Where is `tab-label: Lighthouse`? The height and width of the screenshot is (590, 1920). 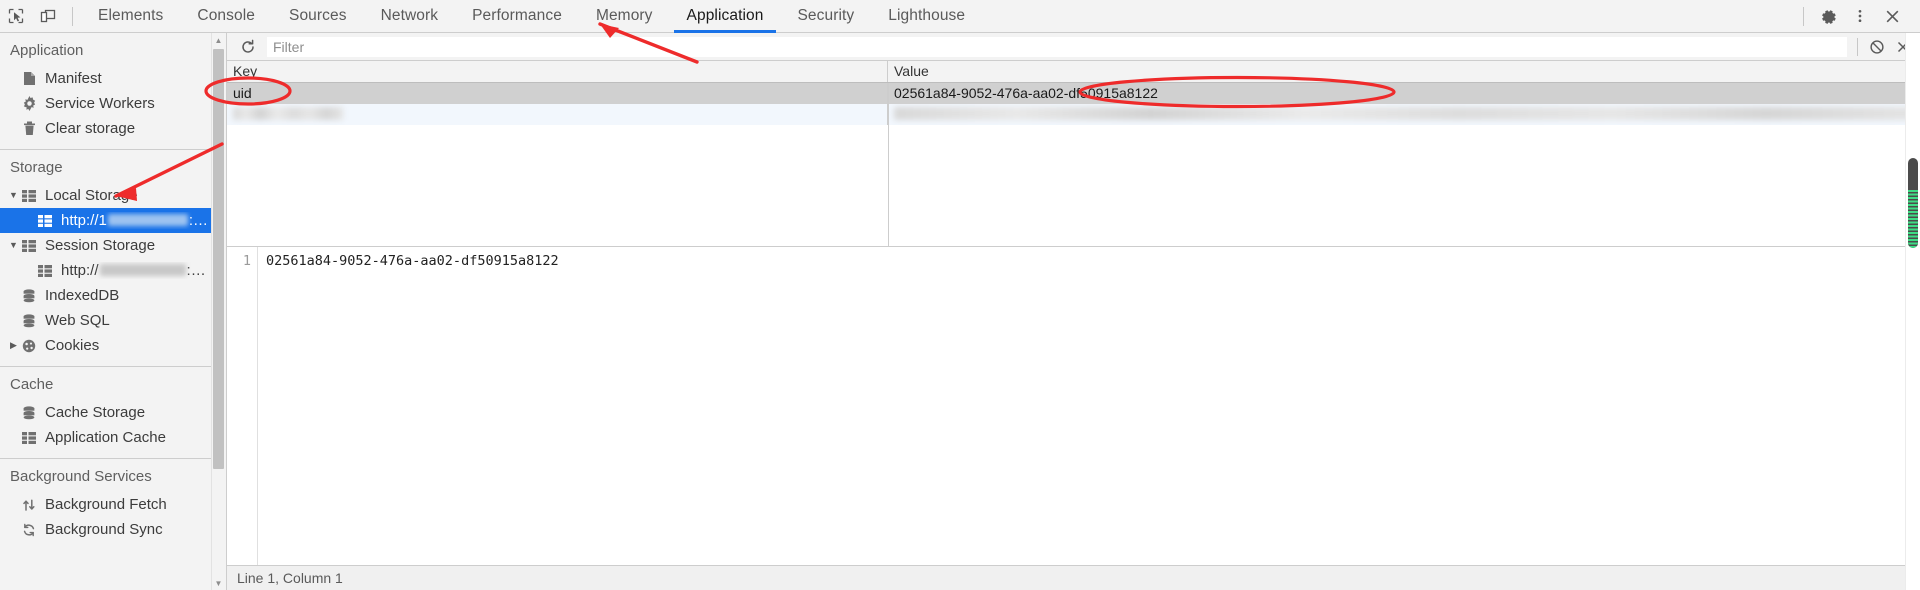 tab-label: Lighthouse is located at coordinates (927, 15).